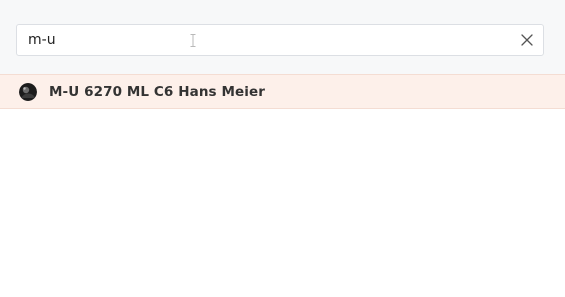 The height and width of the screenshot is (297, 565). I want to click on list-item: M-U 6270 ML C6 Hans Meier, so click(282, 91).